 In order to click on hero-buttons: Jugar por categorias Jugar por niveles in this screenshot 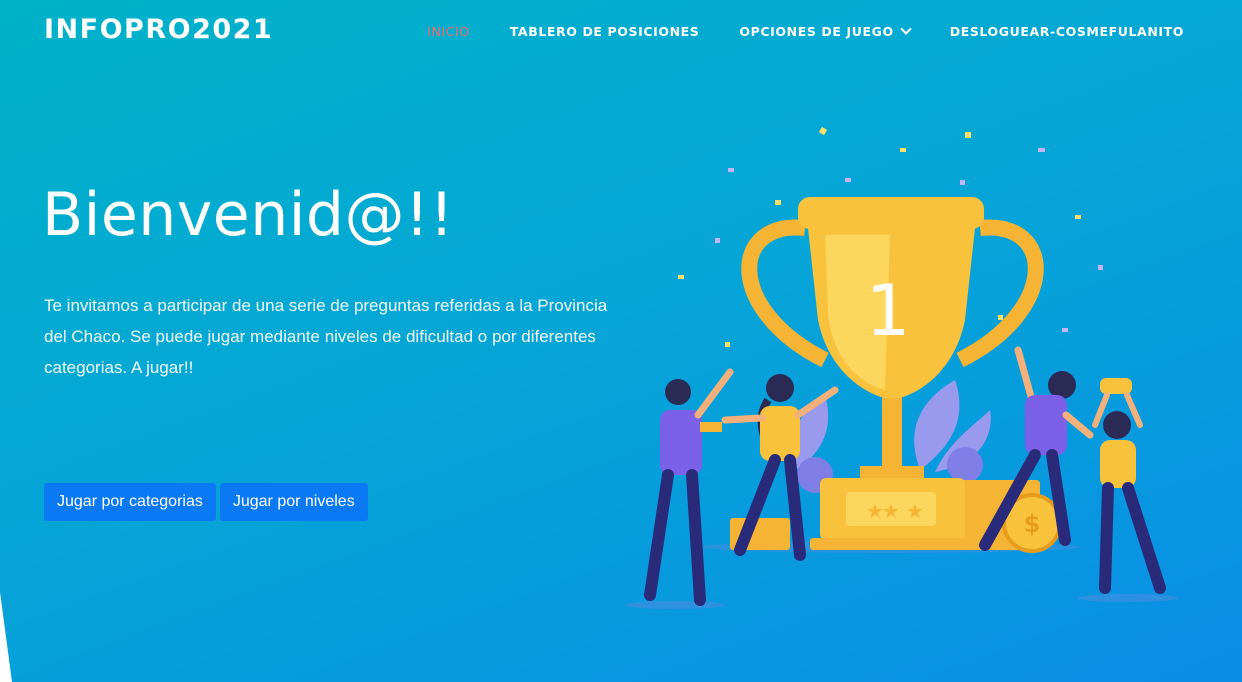, I will do `click(206, 502)`.